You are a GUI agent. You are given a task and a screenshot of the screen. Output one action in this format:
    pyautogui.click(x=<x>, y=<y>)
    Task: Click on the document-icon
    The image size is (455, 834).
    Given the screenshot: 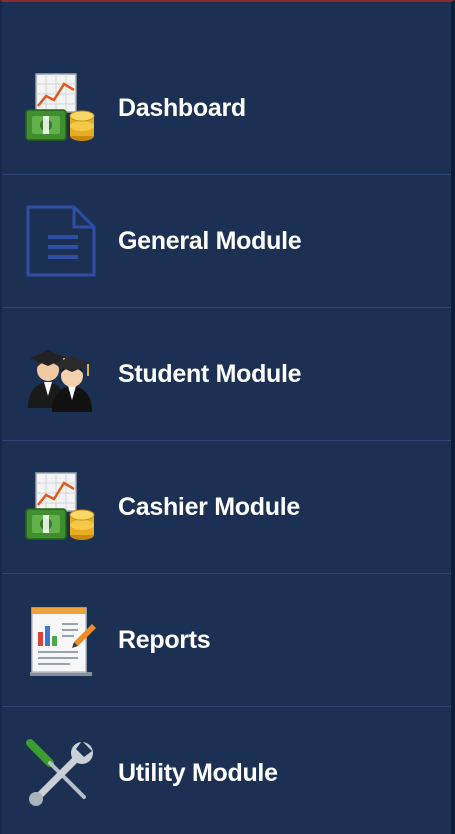 What is the action you would take?
    pyautogui.click(x=60, y=241)
    